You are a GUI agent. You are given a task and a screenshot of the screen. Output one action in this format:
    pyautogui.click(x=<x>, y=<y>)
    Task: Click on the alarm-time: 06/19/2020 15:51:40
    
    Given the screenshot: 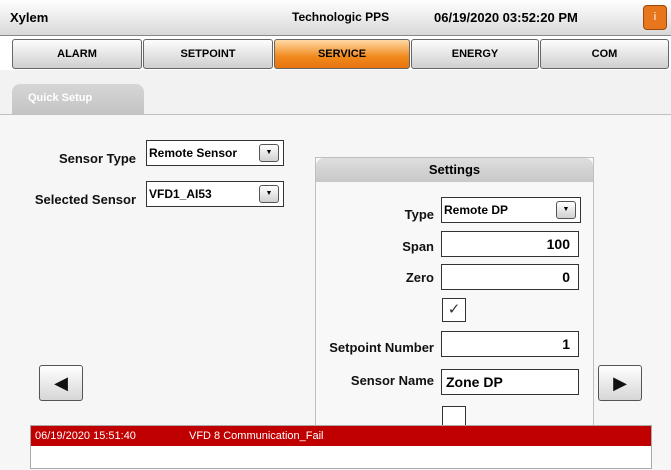 What is the action you would take?
    pyautogui.click(x=85, y=436)
    